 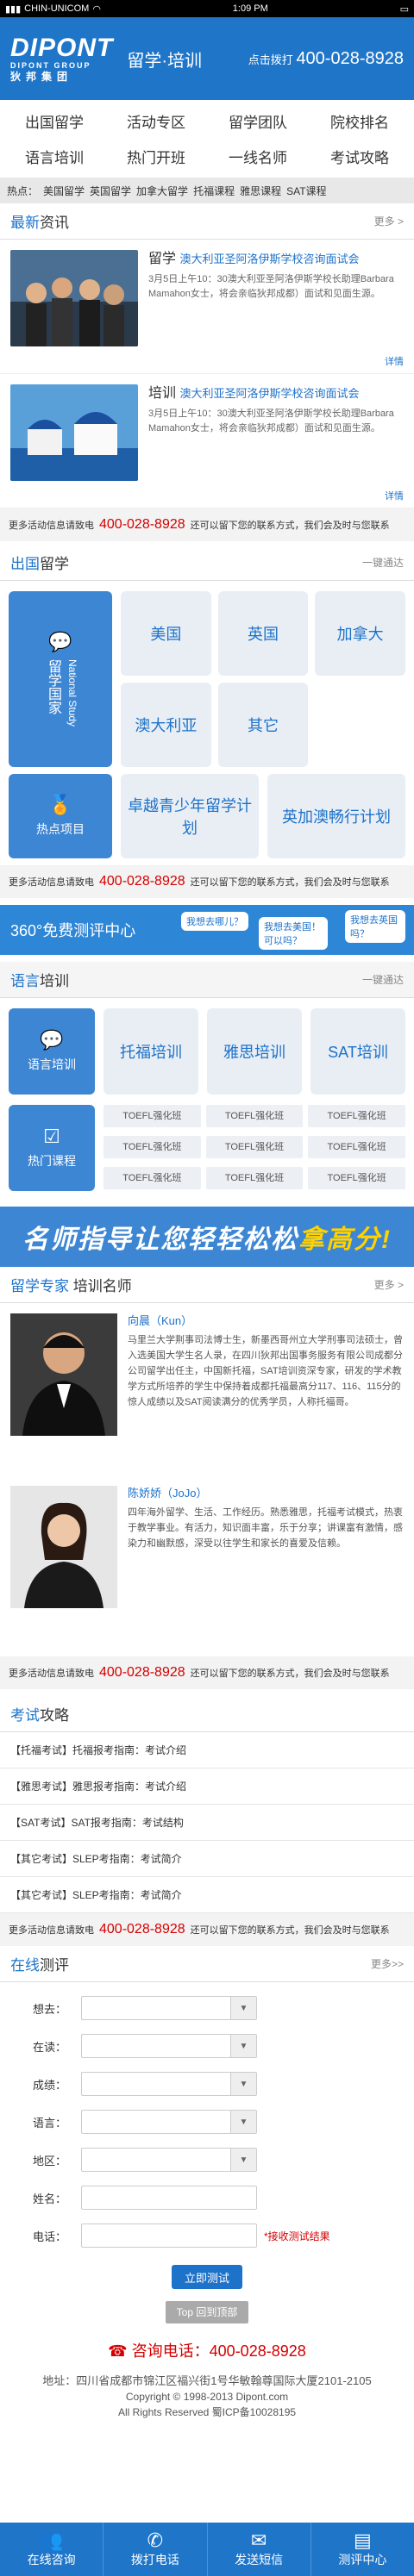 I want to click on phone-icon: ✆, so click(x=156, y=2540).